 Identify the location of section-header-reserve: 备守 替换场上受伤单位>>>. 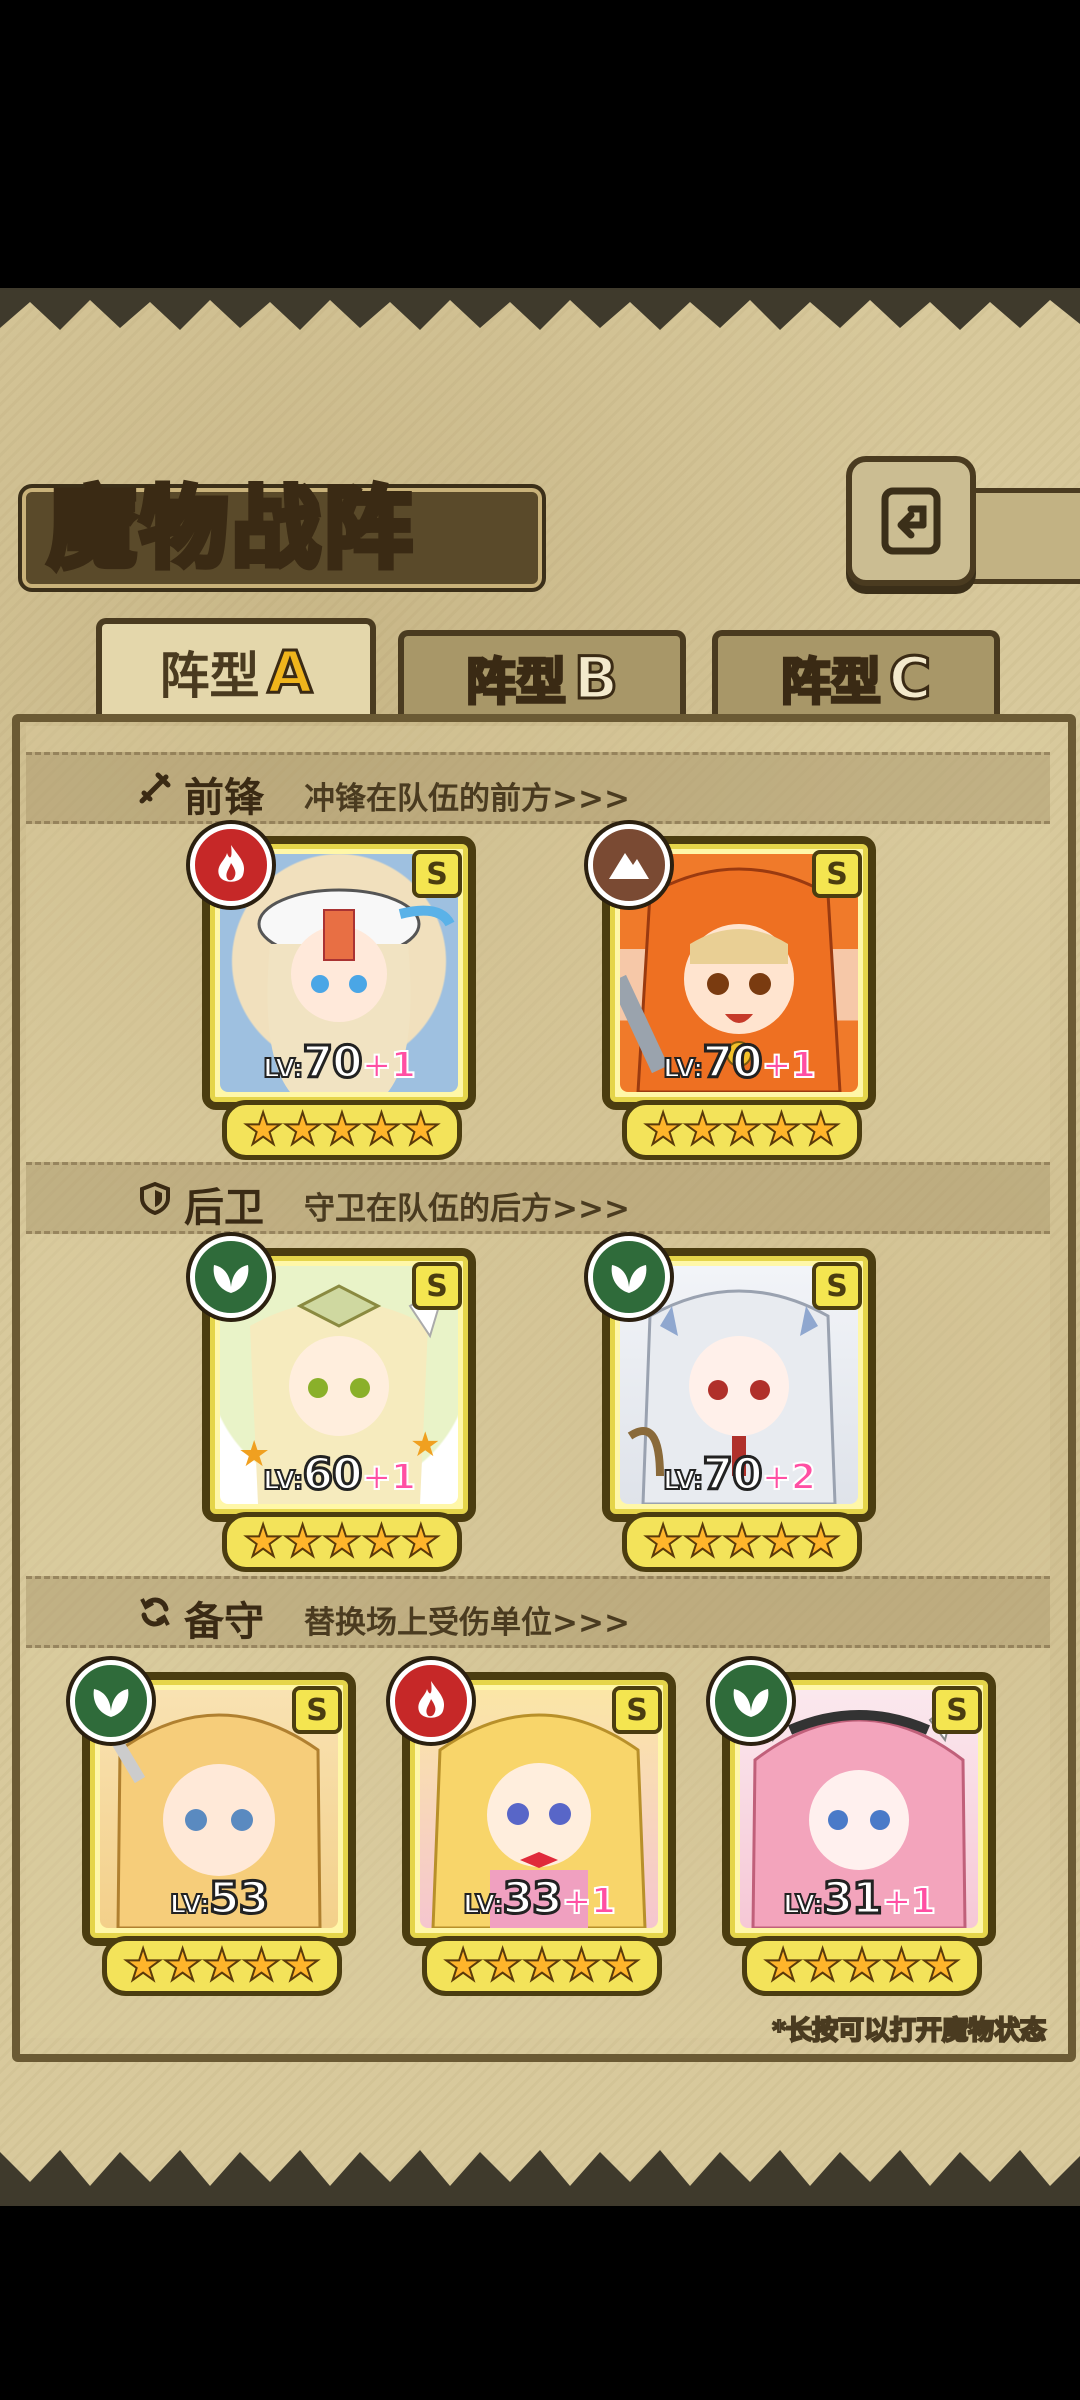
(538, 1612).